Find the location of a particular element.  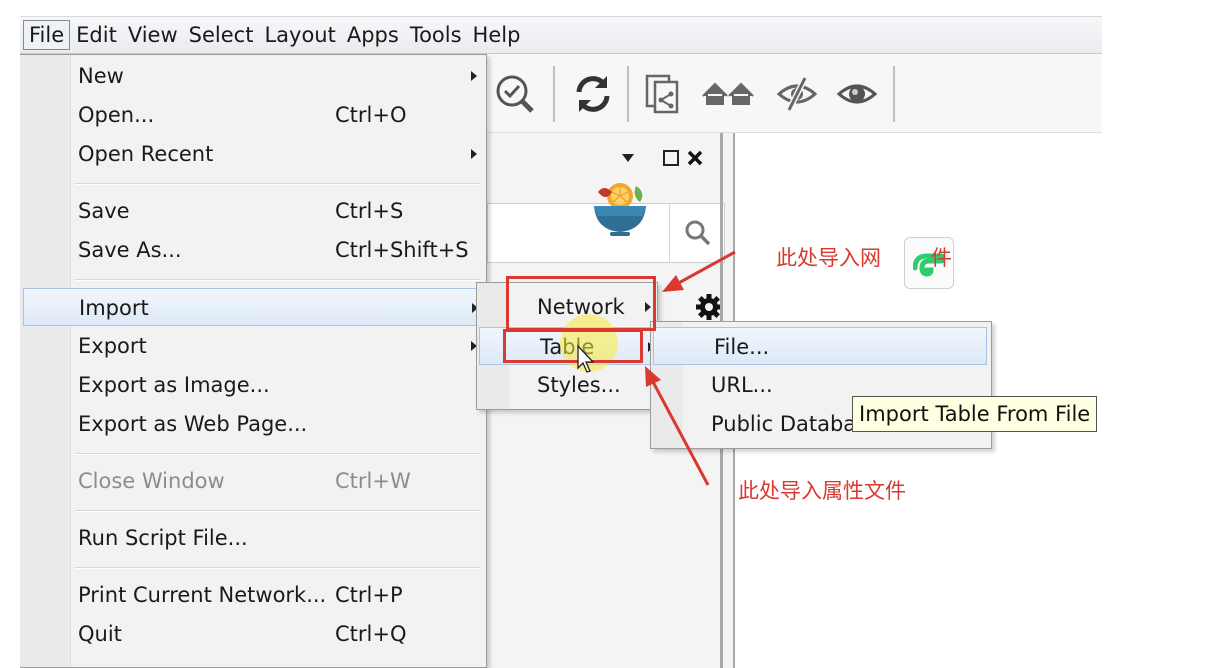

mouse-cursor-icon is located at coordinates (586, 358).